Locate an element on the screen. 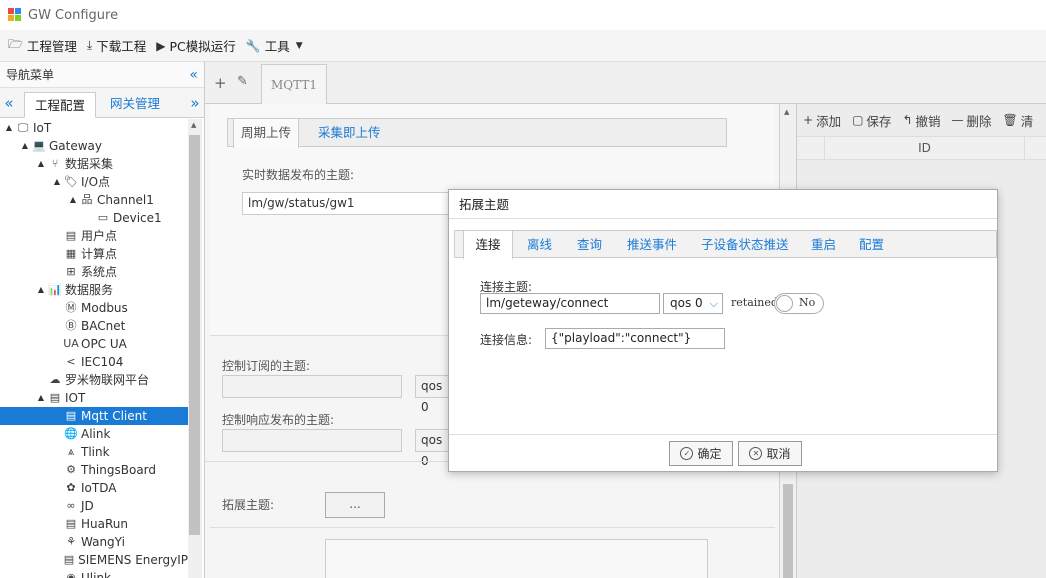 The height and width of the screenshot is (578, 1046). tree-node: ▤ 用户点 is located at coordinates (94, 236).